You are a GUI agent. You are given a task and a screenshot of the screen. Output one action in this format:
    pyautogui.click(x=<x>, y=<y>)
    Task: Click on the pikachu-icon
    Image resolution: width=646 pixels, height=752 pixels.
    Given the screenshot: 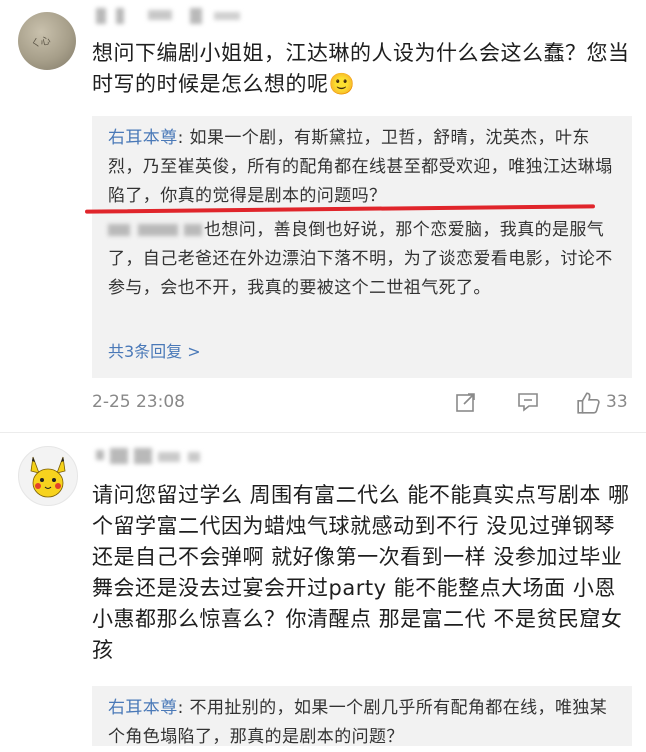 What is the action you would take?
    pyautogui.click(x=48, y=477)
    